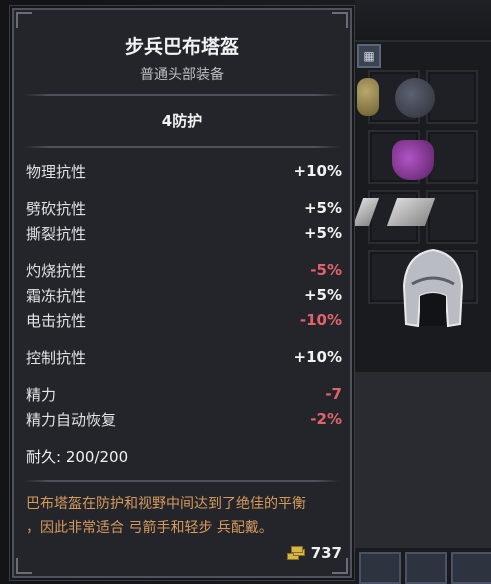 This screenshot has width=491, height=584. I want to click on bottom-background-panel, so click(423, 460).